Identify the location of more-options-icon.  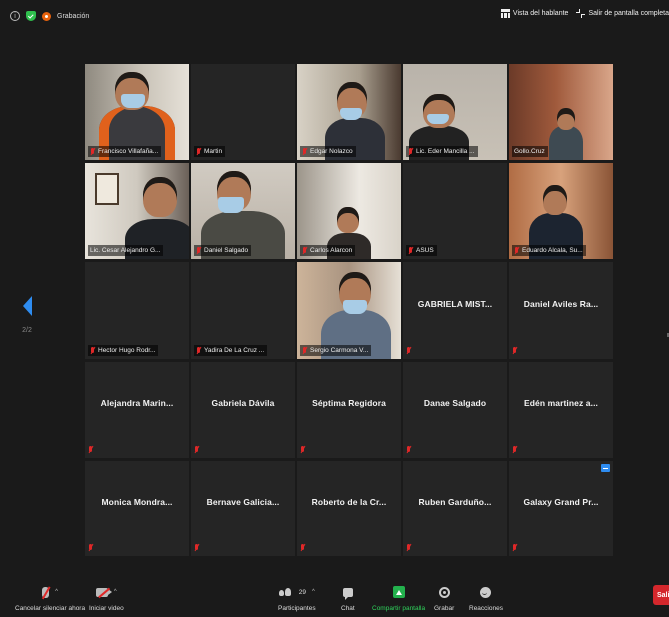
(605, 468).